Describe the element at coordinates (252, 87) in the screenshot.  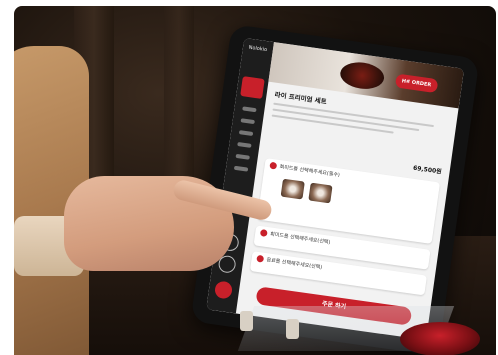
I see `category-selected-tile` at that location.